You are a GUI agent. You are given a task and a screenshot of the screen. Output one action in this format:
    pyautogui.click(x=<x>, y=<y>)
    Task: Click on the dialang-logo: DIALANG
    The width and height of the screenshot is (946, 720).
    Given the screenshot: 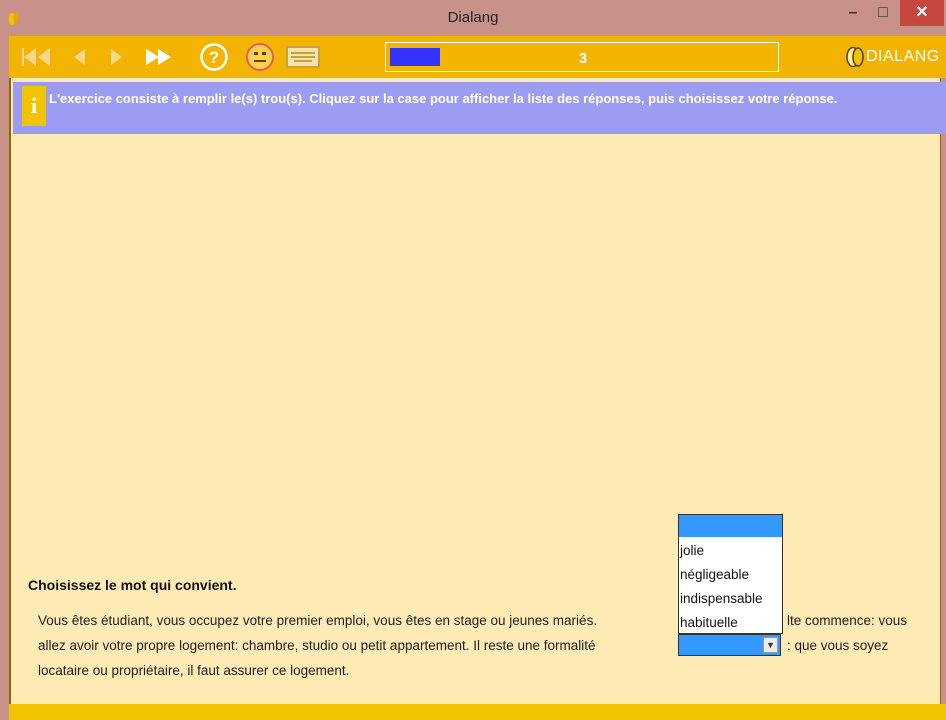 What is the action you would take?
    pyautogui.click(x=893, y=57)
    